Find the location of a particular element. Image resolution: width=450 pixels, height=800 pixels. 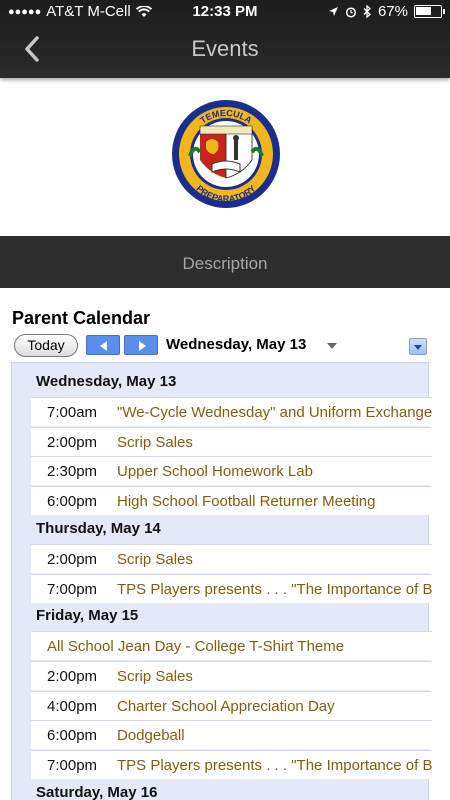

event-time: 2:30pm is located at coordinates (72, 472).